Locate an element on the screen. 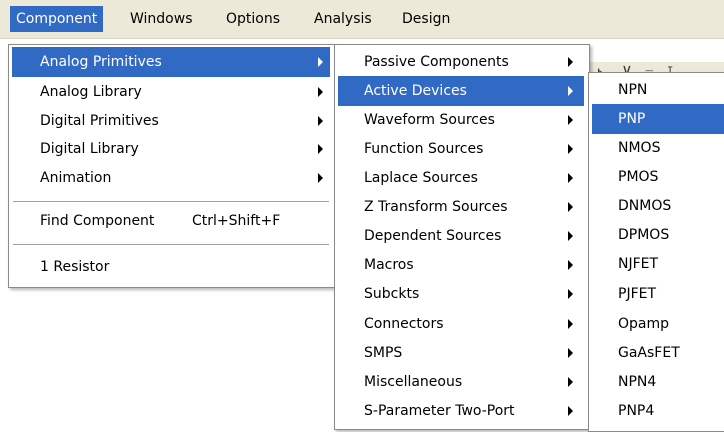 This screenshot has height=432, width=724. menu-analysis: Analysis is located at coordinates (343, 19).